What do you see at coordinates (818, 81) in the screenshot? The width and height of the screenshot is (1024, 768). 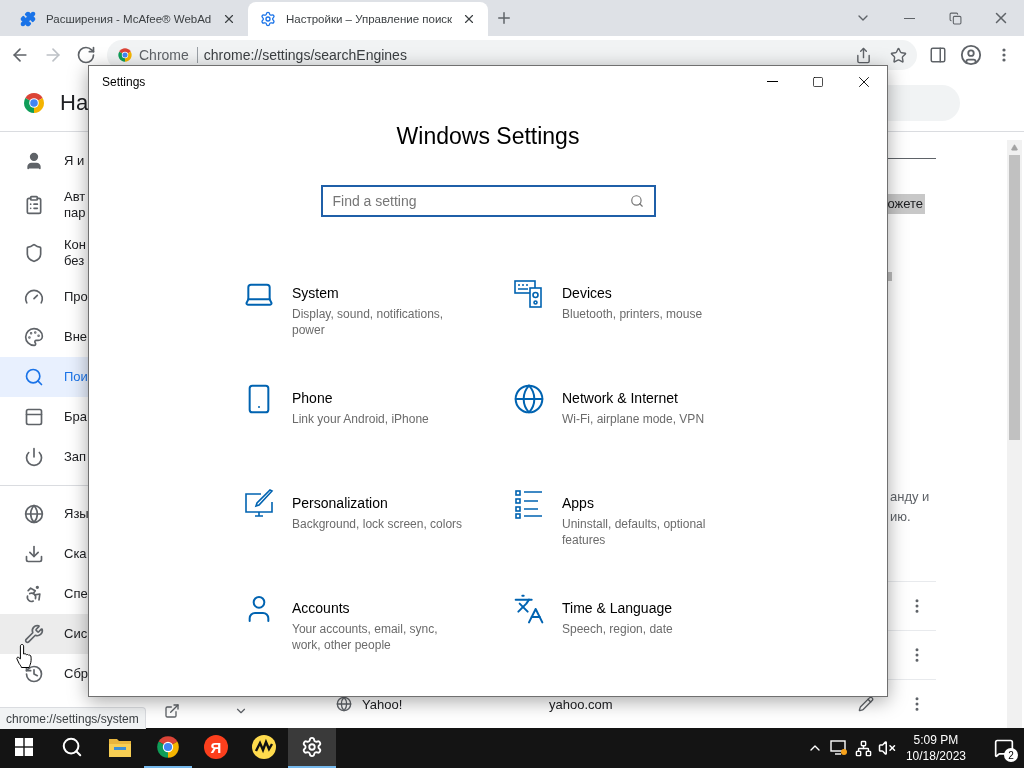 I see `maximize-icon` at bounding box center [818, 81].